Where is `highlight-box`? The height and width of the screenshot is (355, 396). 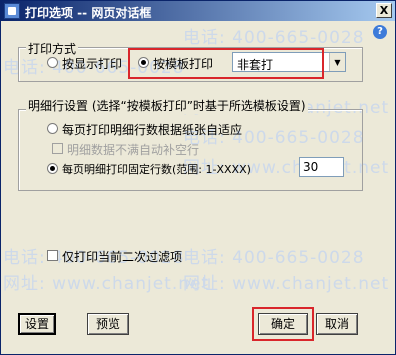
highlight-box is located at coordinates (226, 63).